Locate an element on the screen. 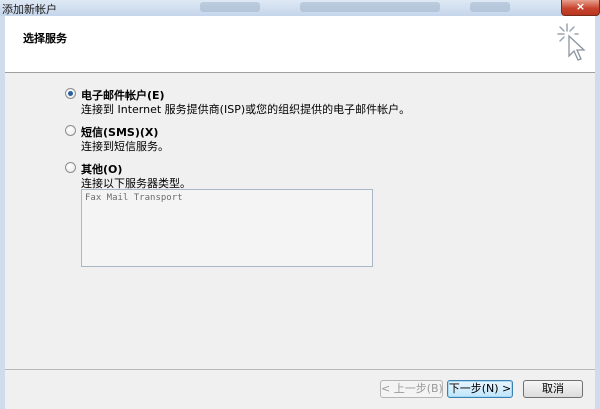 Image resolution: width=600 pixels, height=409 pixels. title-bar: 添加新帐户 × is located at coordinates (300, 8).